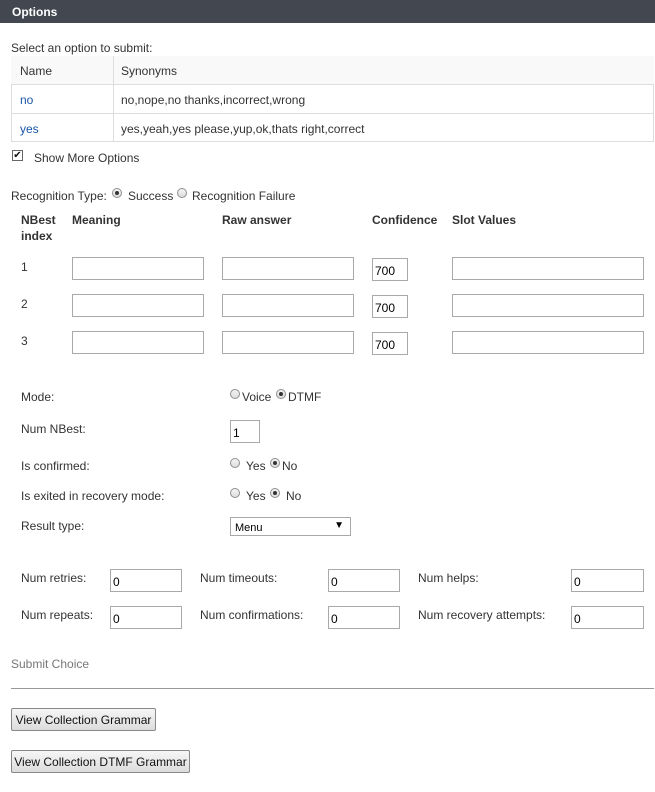  What do you see at coordinates (96, 220) in the screenshot?
I see `meaning-header: Meaning` at bounding box center [96, 220].